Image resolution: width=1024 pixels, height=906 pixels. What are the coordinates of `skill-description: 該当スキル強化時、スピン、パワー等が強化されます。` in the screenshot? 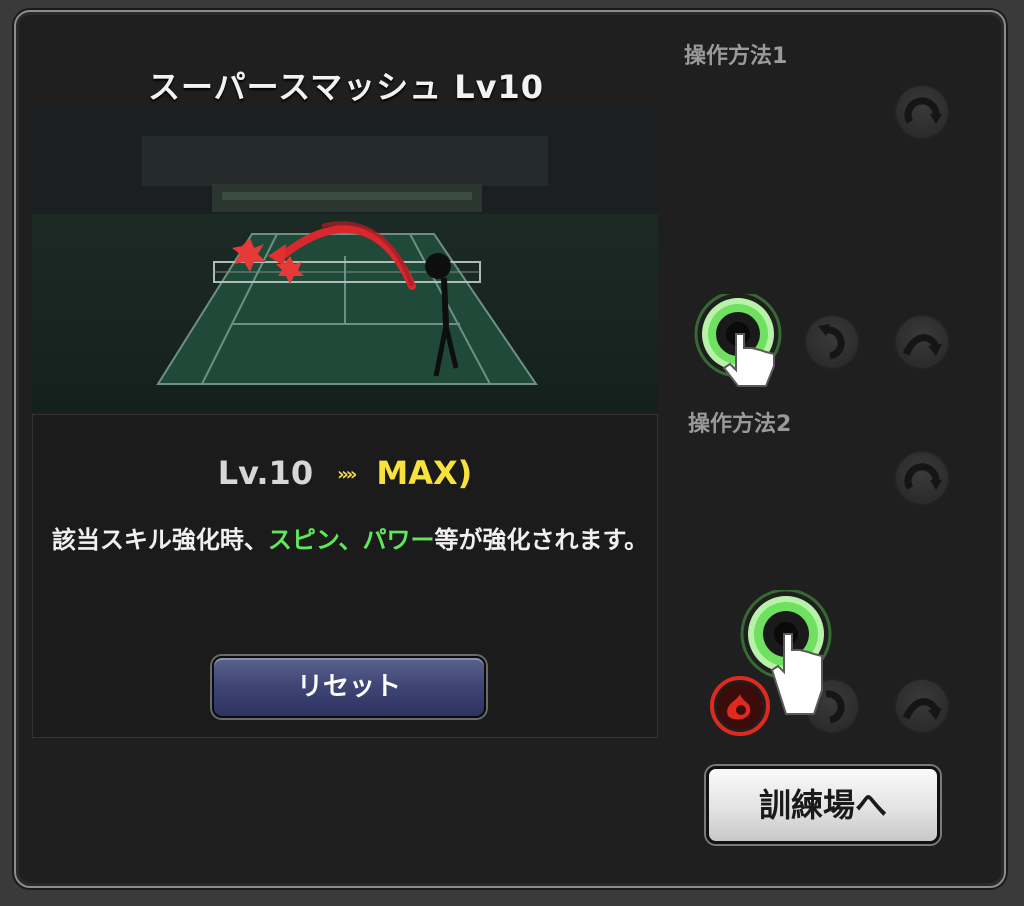 It's located at (350, 540).